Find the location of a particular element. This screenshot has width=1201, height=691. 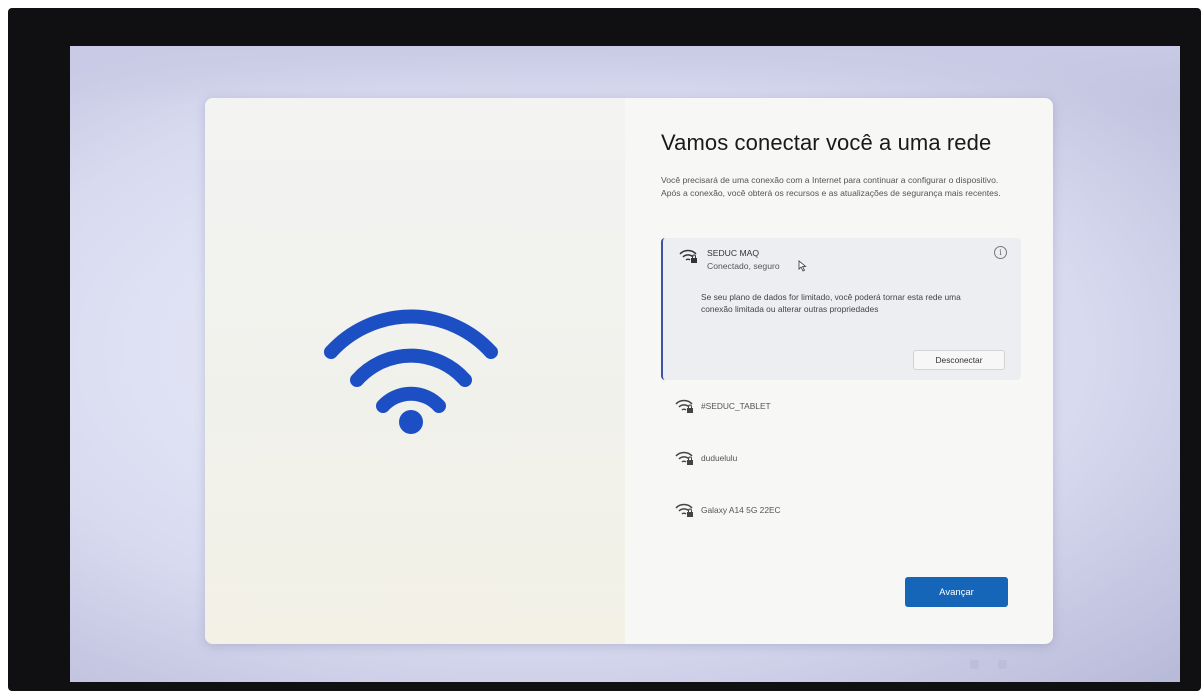

disconnect-button: Desconectar is located at coordinates (959, 360).